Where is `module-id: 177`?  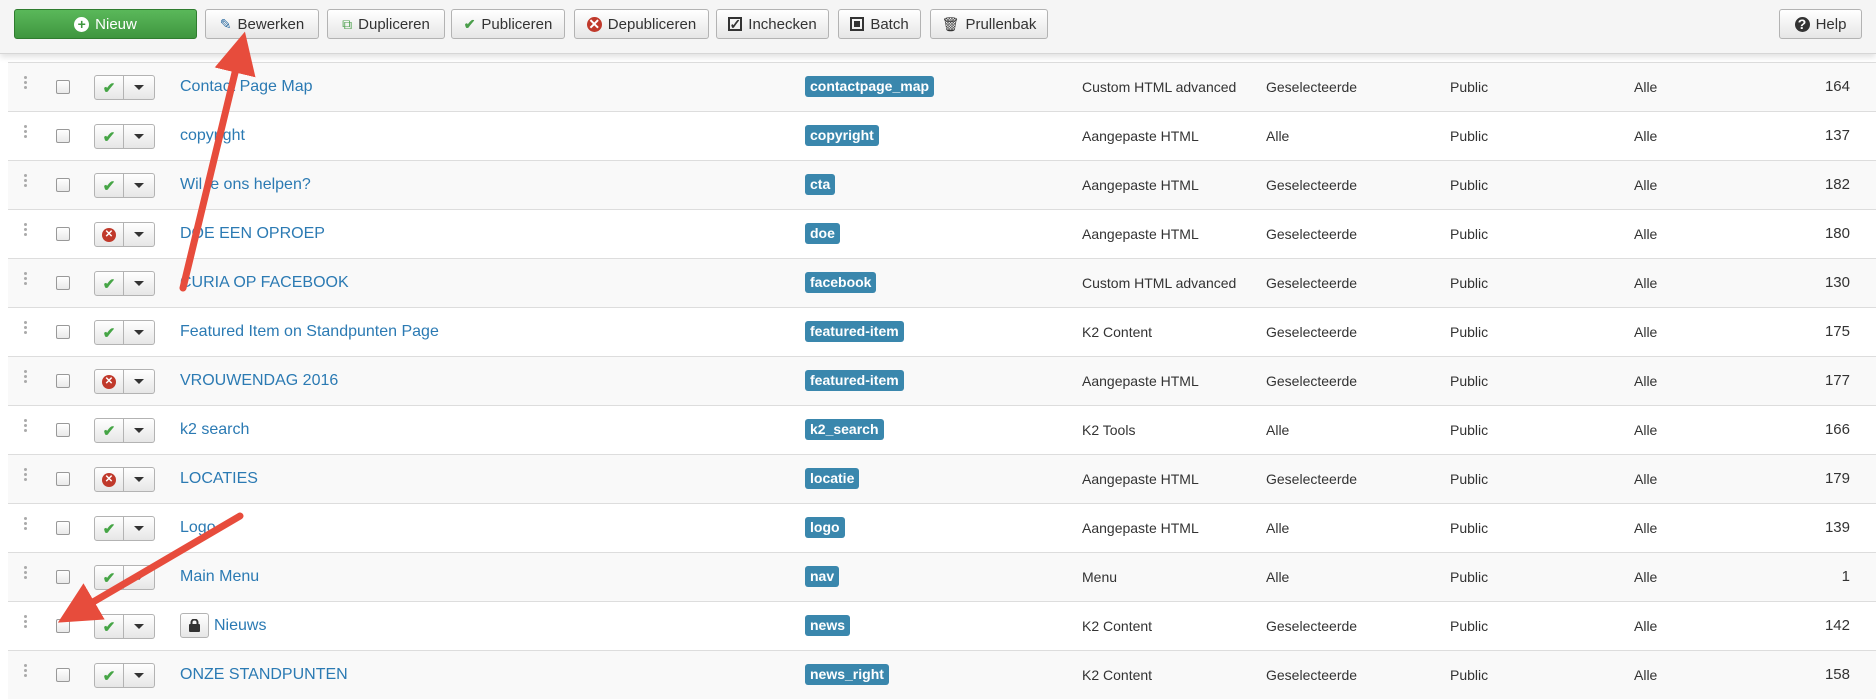
module-id: 177 is located at coordinates (1837, 380).